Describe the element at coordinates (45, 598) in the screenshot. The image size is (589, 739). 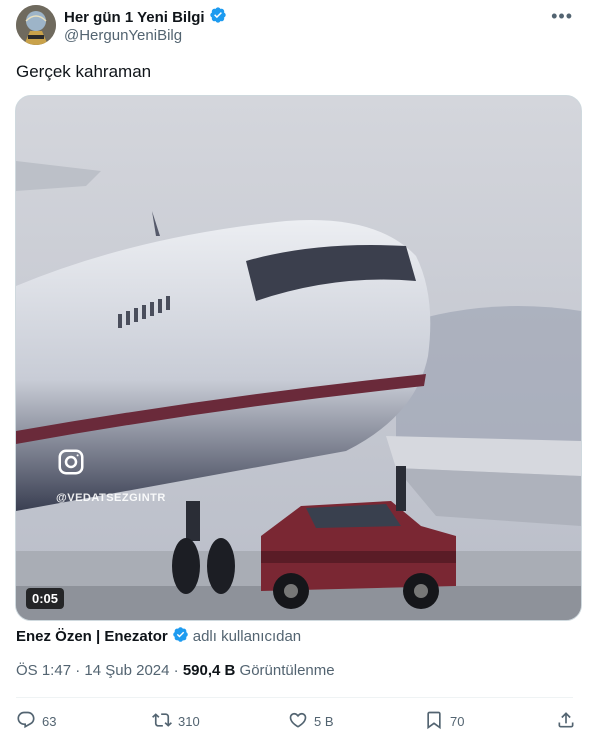
I see `video-duration-badge: 0:05` at that location.